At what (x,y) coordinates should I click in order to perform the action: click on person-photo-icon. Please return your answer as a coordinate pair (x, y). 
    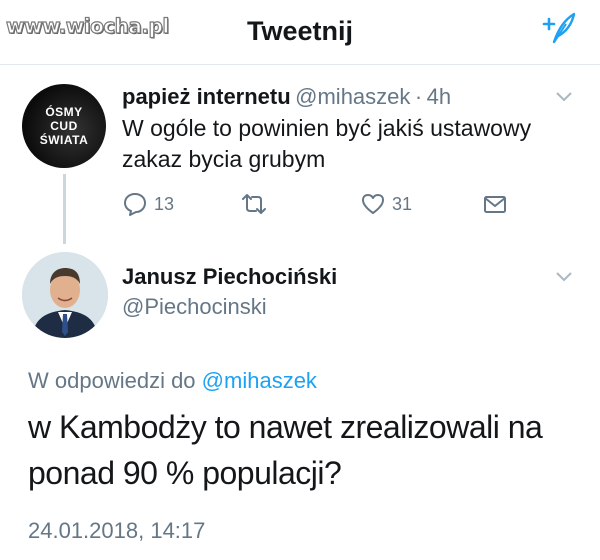
    Looking at the image, I should click on (65, 295).